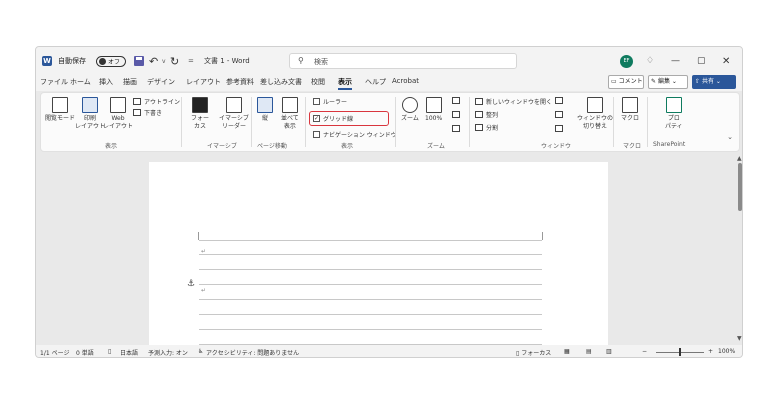 The image size is (770, 400). I want to click on zoom-level: 100%, so click(726, 351).